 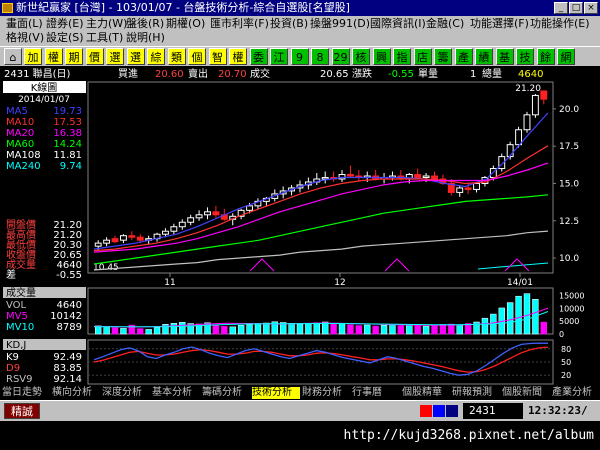 I want to click on menu-item: 功能操作(E), so click(x=560, y=24).